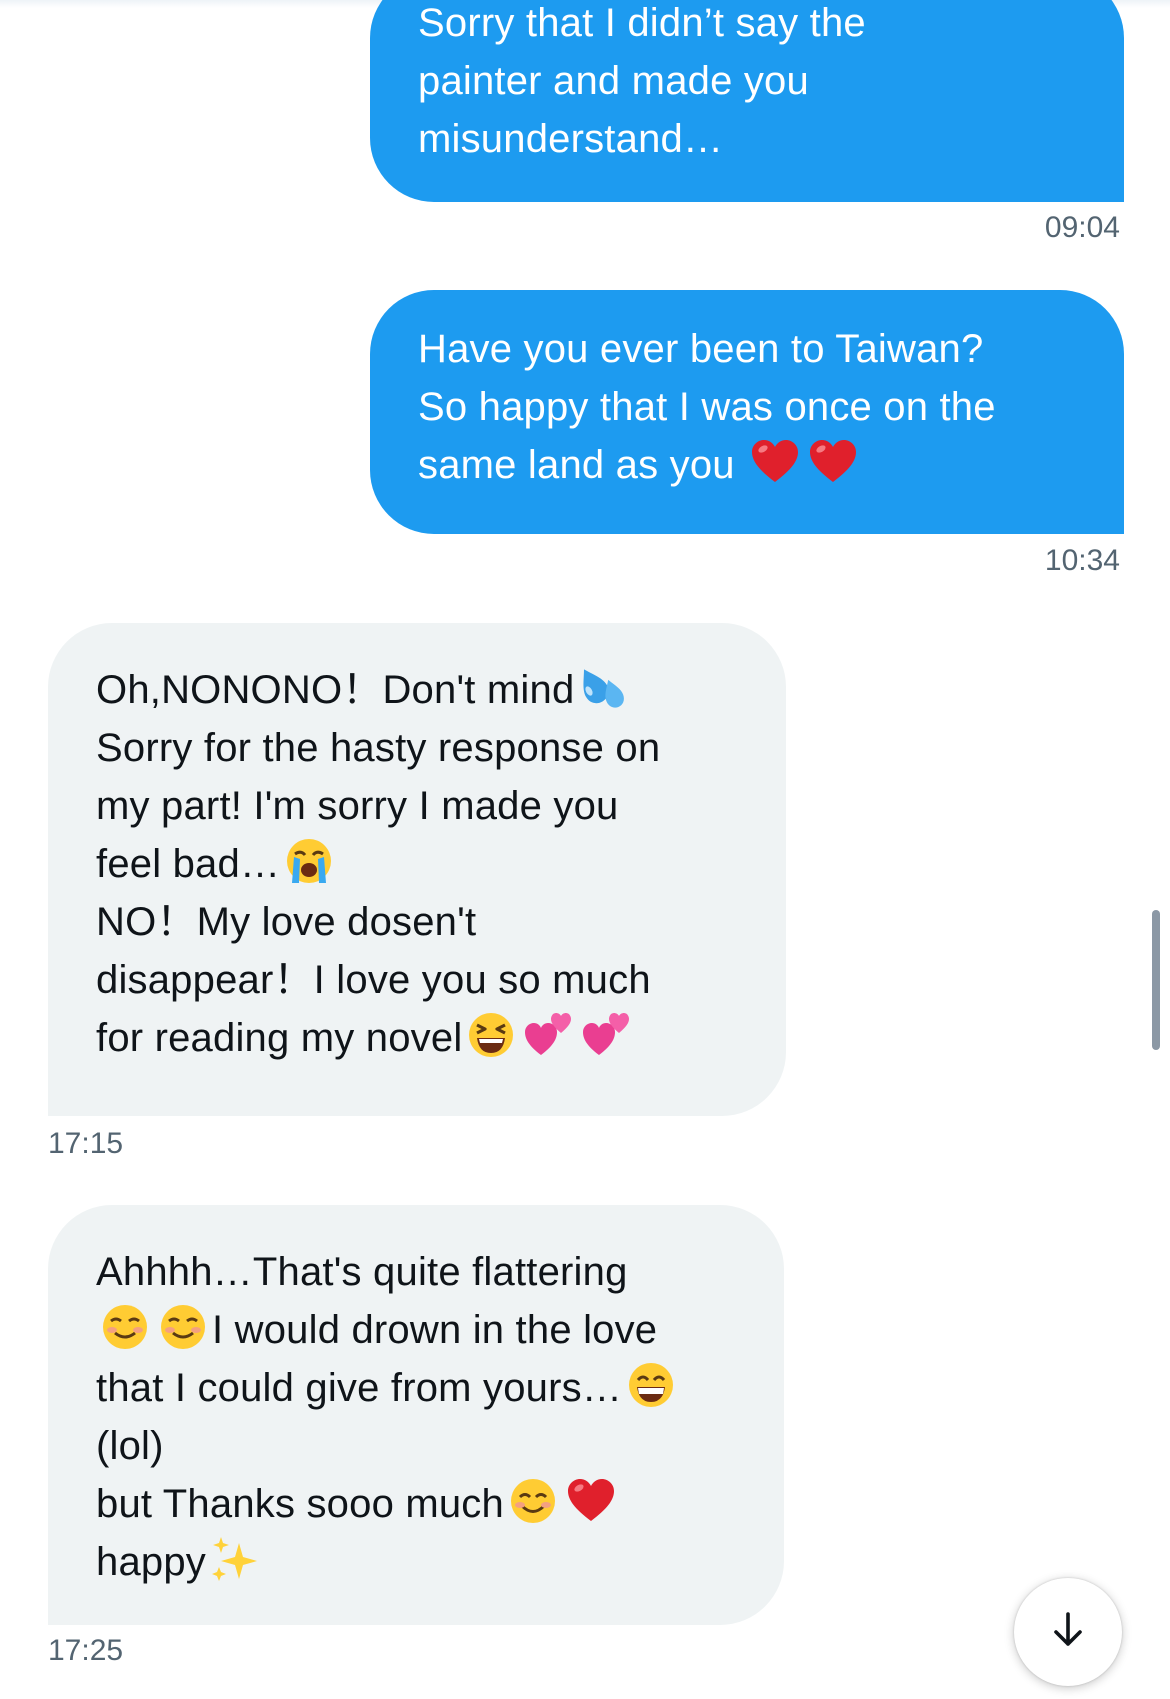 This screenshot has width=1170, height=1699. I want to click on message-timestamp: 10:34, so click(1082, 560).